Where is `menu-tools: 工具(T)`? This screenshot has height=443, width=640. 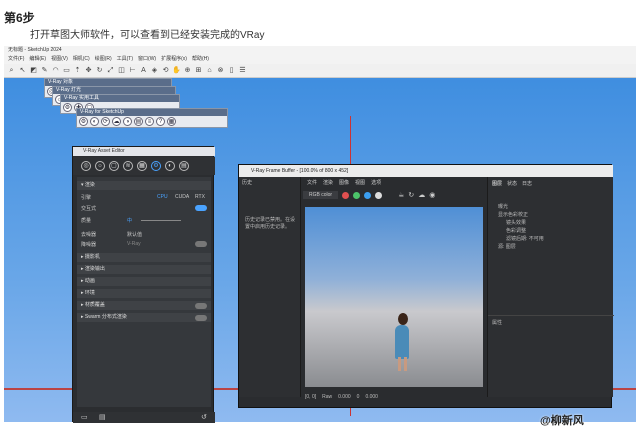
menu-tools: 工具(T) is located at coordinates (125, 59).